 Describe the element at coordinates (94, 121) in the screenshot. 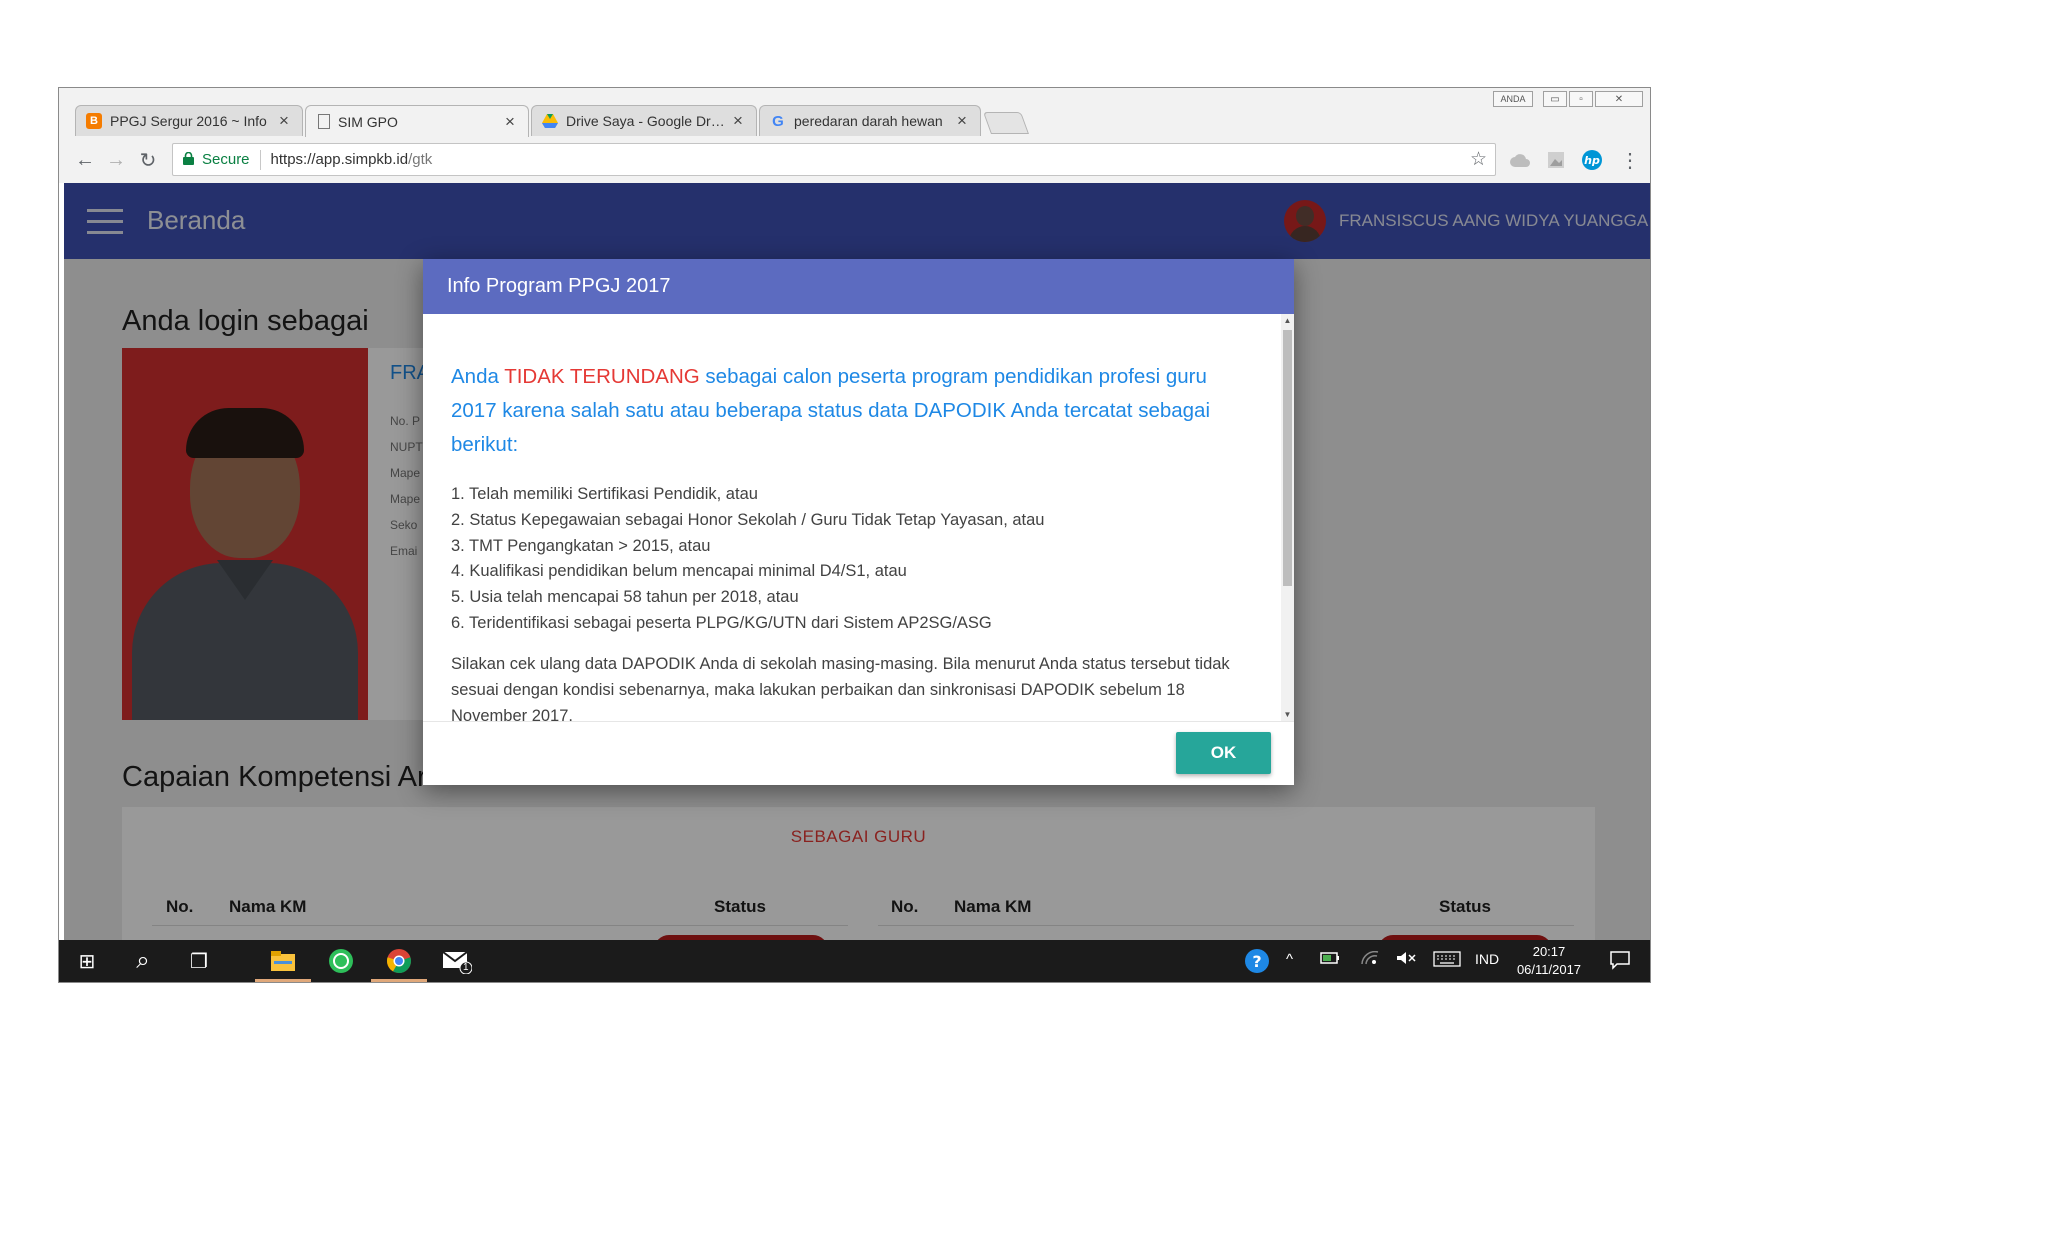

I see `blogger-icon: B` at that location.